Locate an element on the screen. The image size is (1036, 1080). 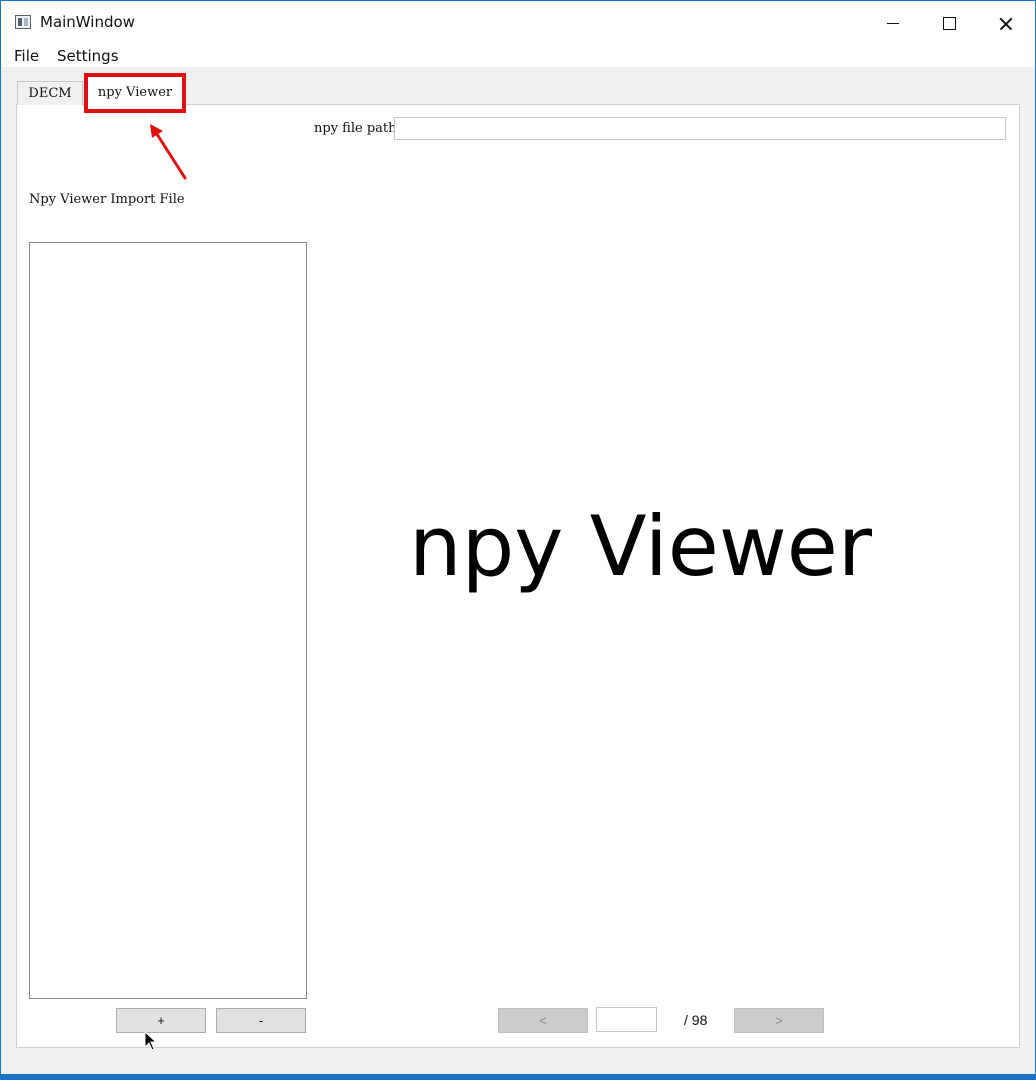
window-bottom-border is located at coordinates (518, 1077).